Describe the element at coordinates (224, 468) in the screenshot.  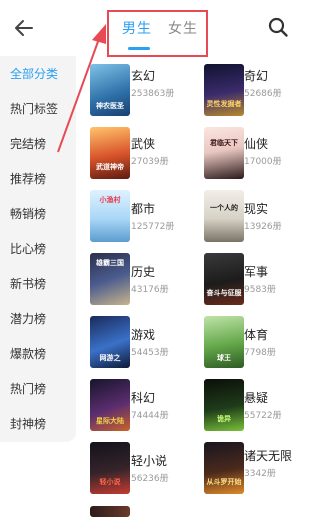
I see `book-cover: 从斗罗开始` at that location.